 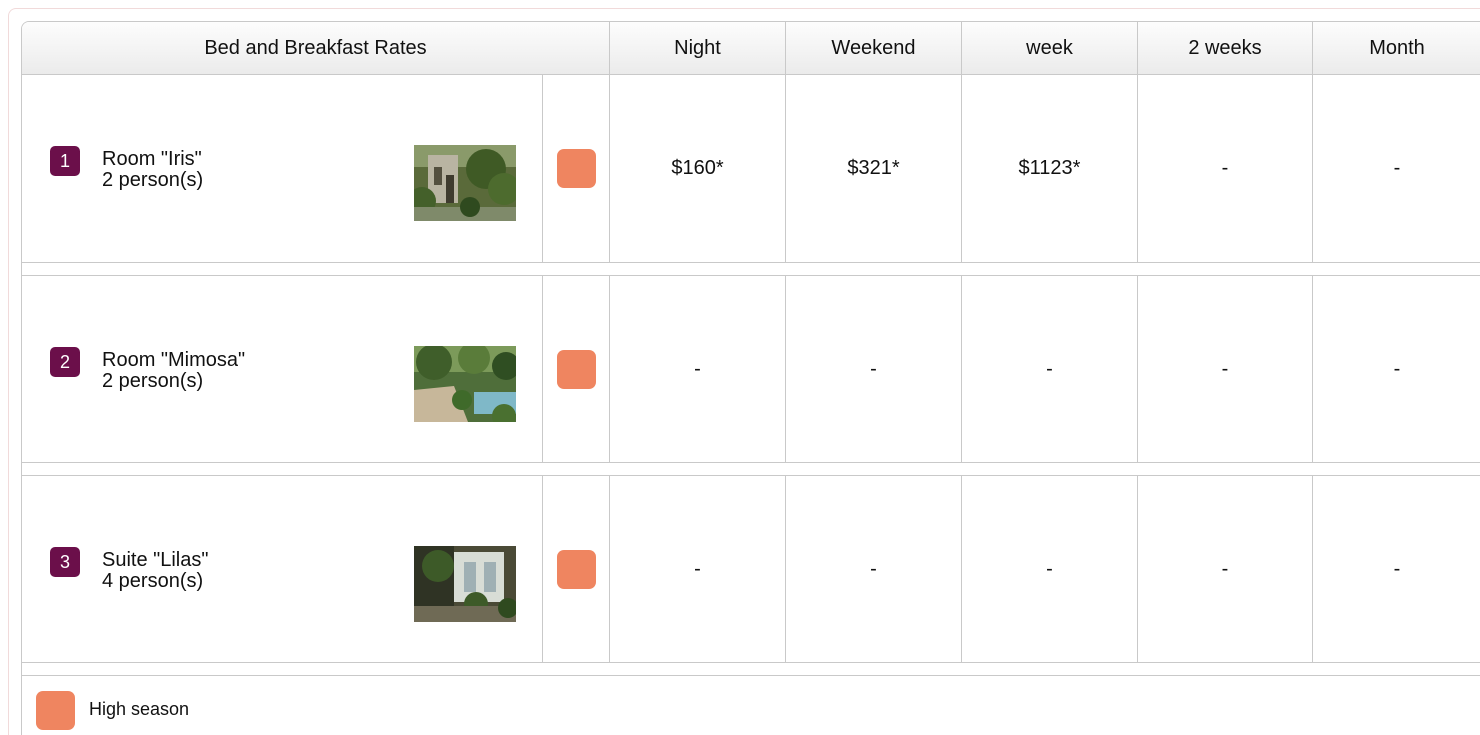 I want to click on header-weekend: Weekend, so click(x=874, y=48).